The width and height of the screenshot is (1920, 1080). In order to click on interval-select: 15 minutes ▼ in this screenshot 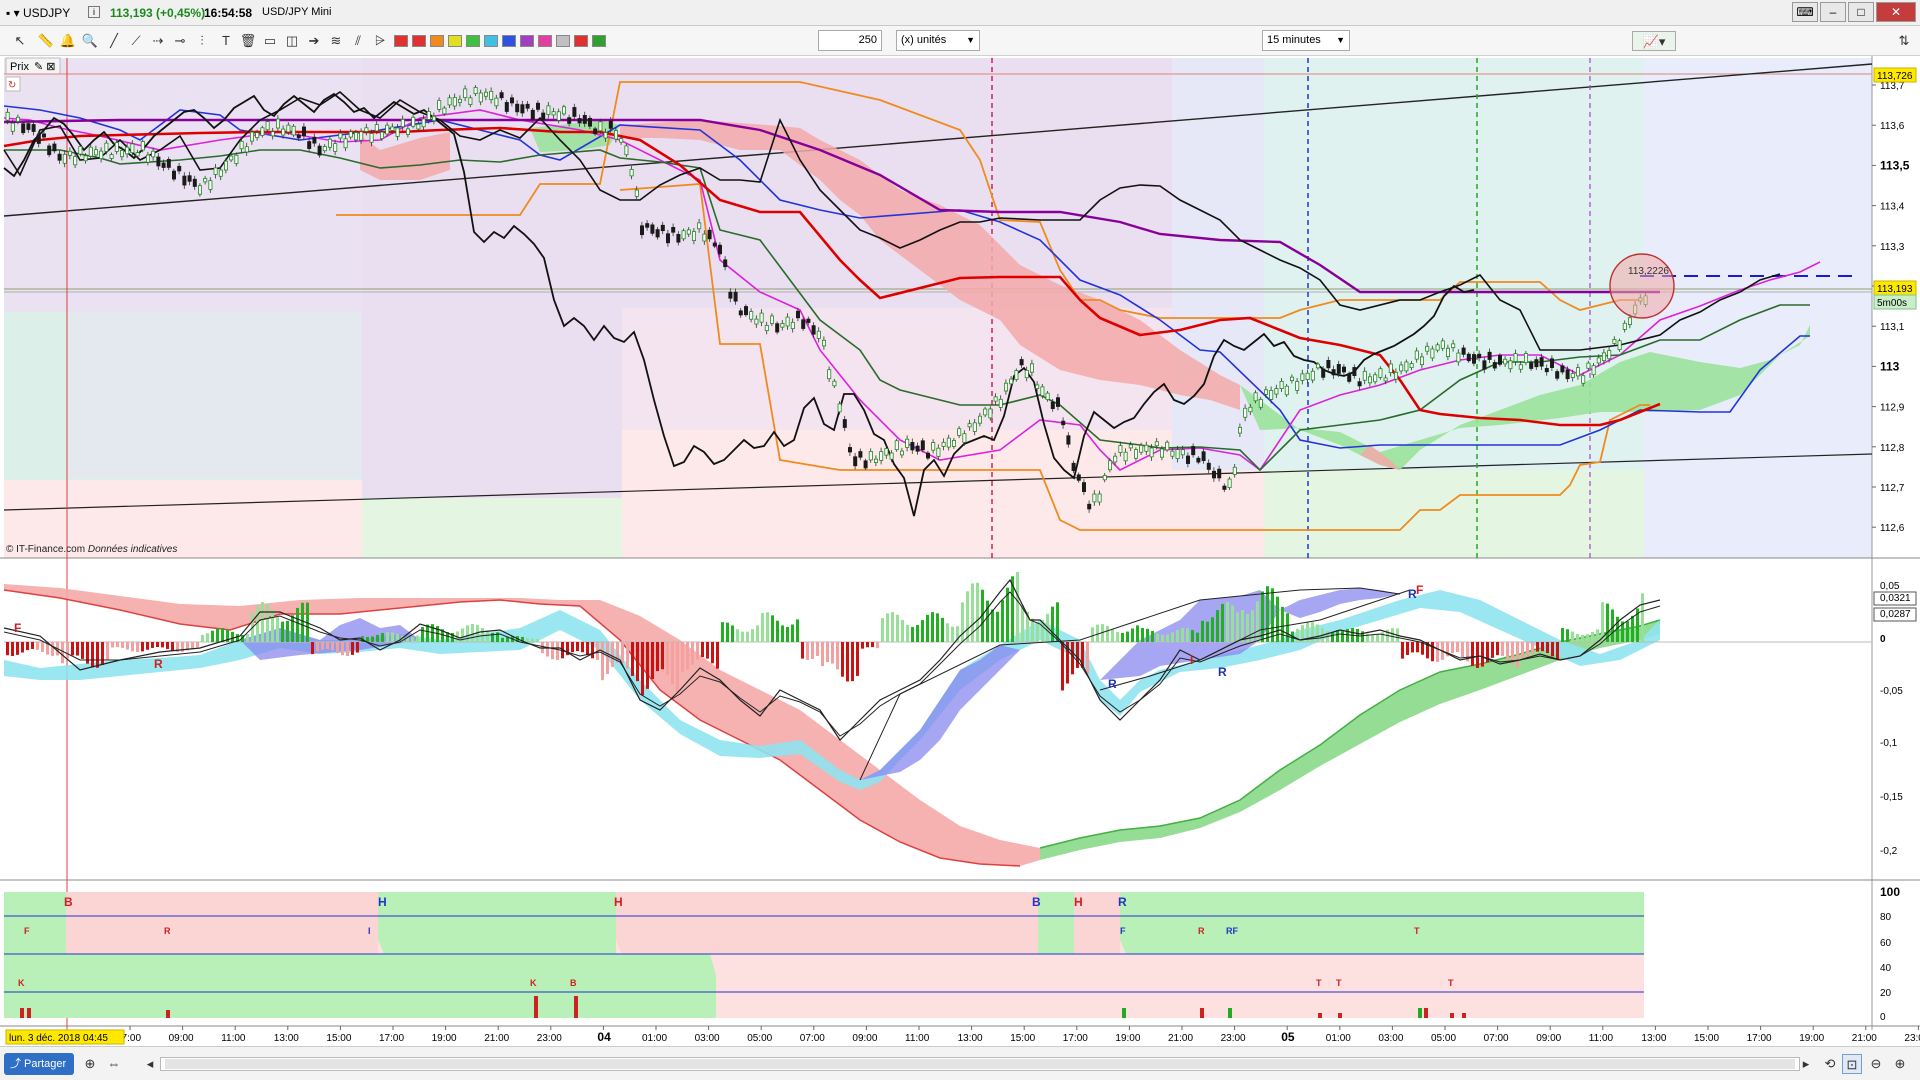, I will do `click(1306, 40)`.